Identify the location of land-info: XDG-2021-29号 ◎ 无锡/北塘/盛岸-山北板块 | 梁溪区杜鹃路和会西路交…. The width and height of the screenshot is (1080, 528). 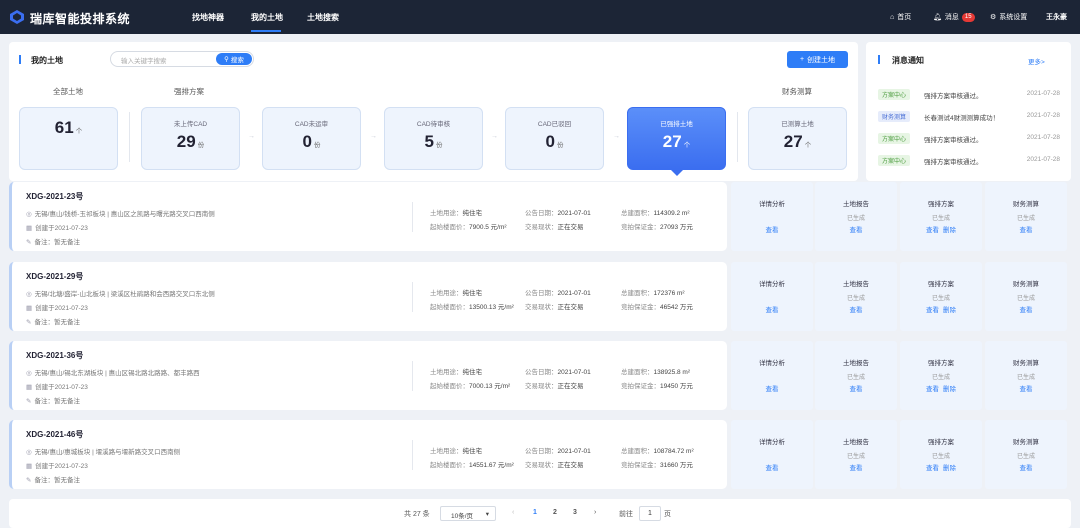
(368, 296).